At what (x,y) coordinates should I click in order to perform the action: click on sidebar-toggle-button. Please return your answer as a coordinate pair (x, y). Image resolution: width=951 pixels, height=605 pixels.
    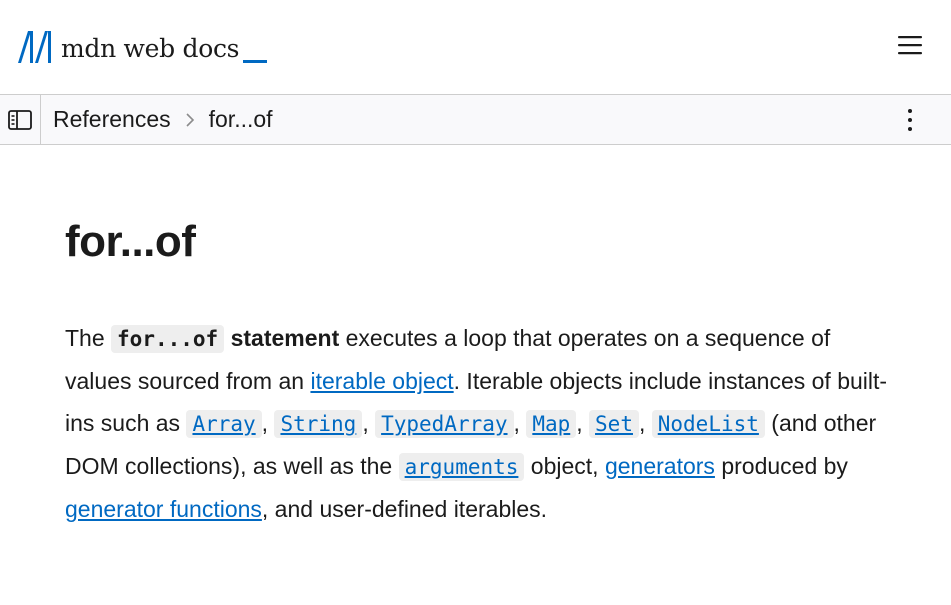
    Looking at the image, I should click on (20, 119).